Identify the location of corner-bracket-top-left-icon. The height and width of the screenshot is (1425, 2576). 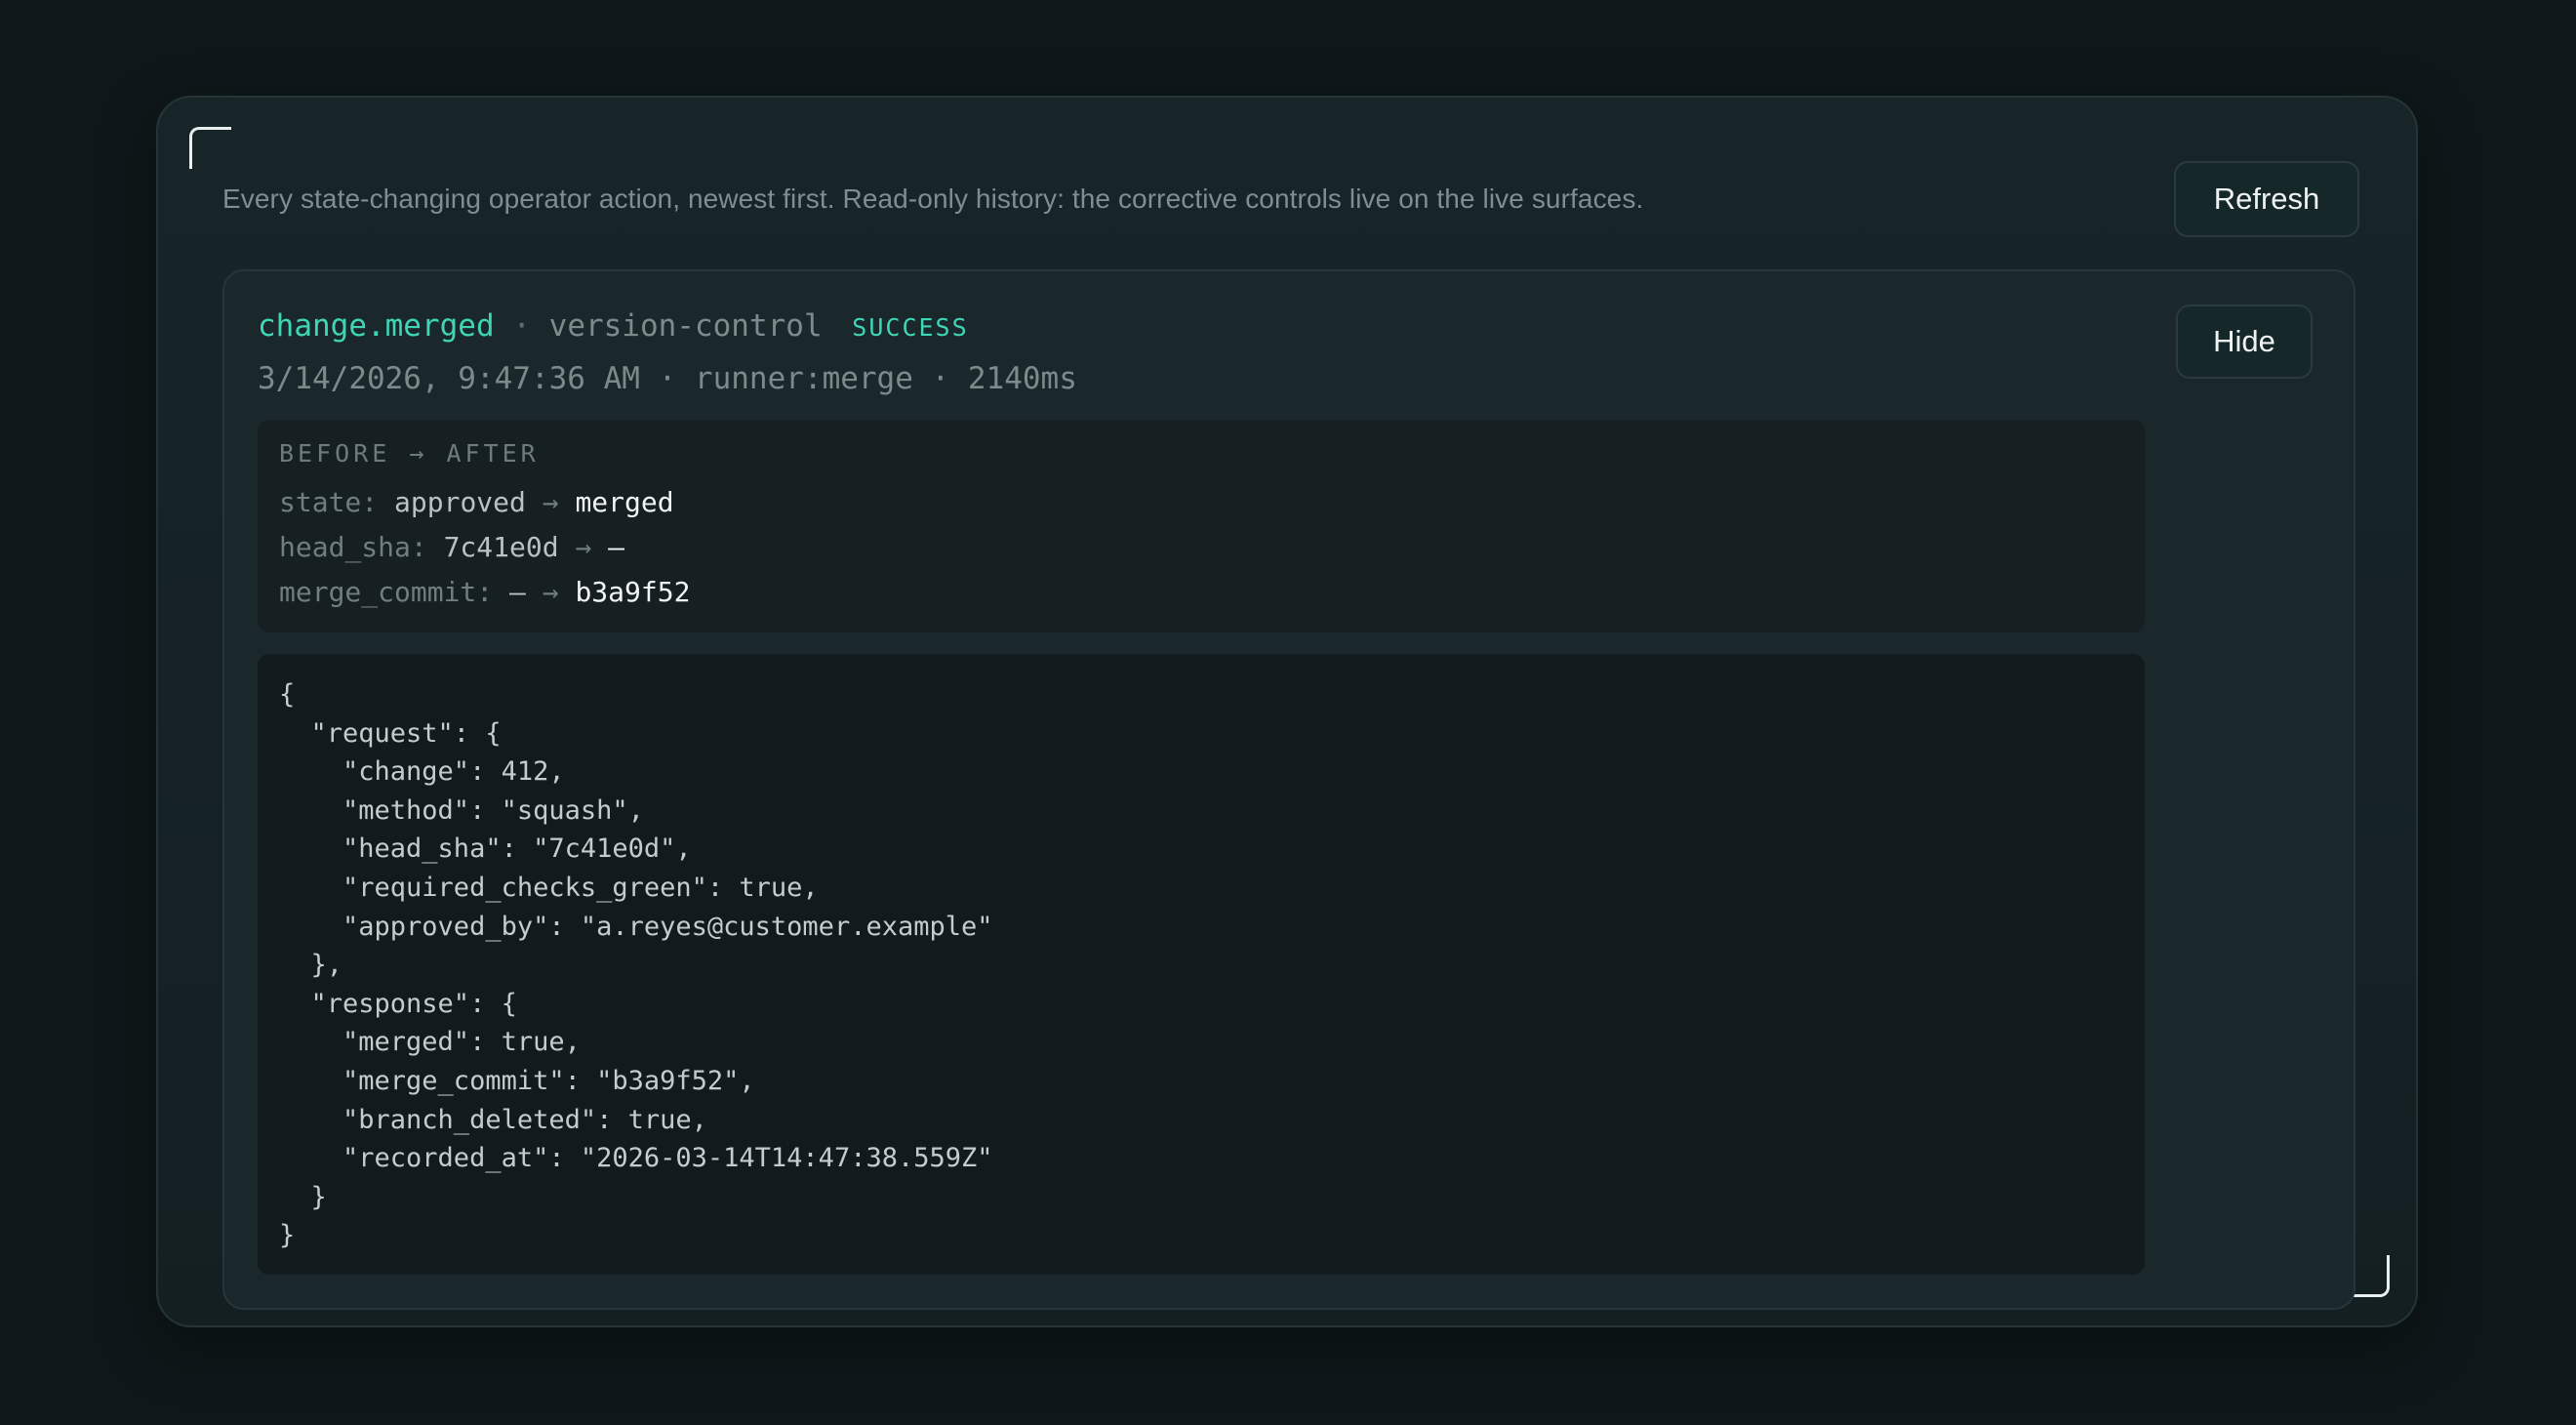
(210, 148).